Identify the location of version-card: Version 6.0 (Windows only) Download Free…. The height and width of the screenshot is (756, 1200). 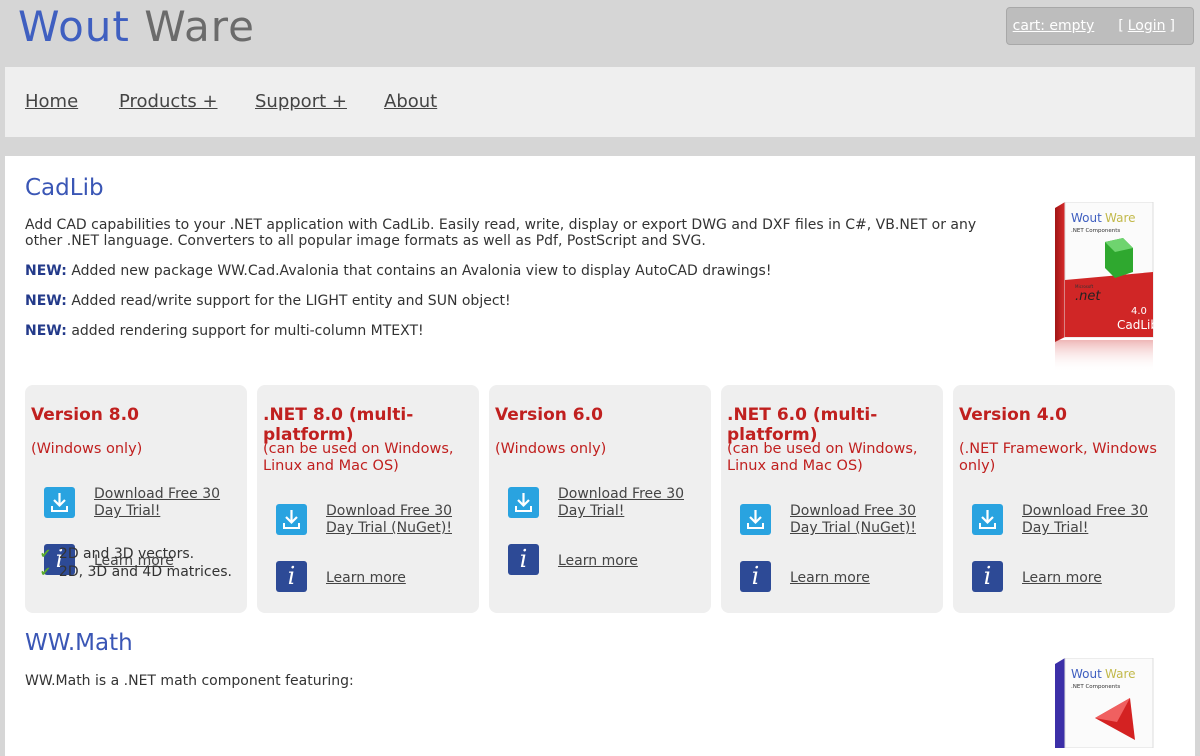
(600, 499).